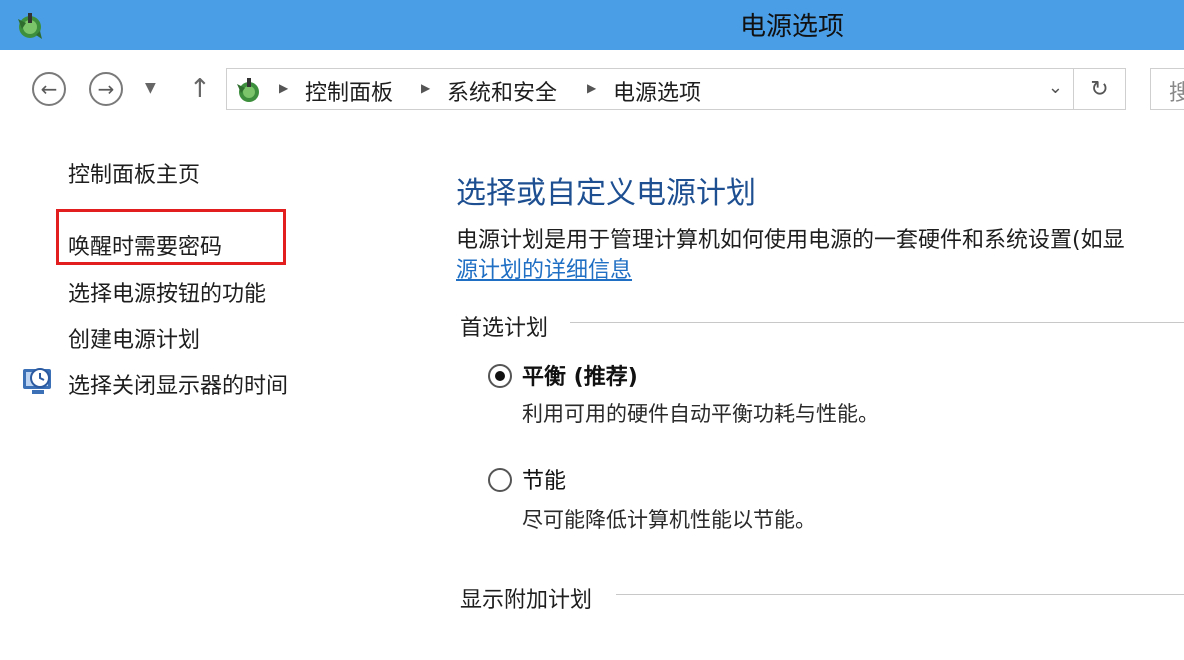 This screenshot has width=1184, height=660. What do you see at coordinates (1167, 89) in the screenshot?
I see `search-input: 搜` at bounding box center [1167, 89].